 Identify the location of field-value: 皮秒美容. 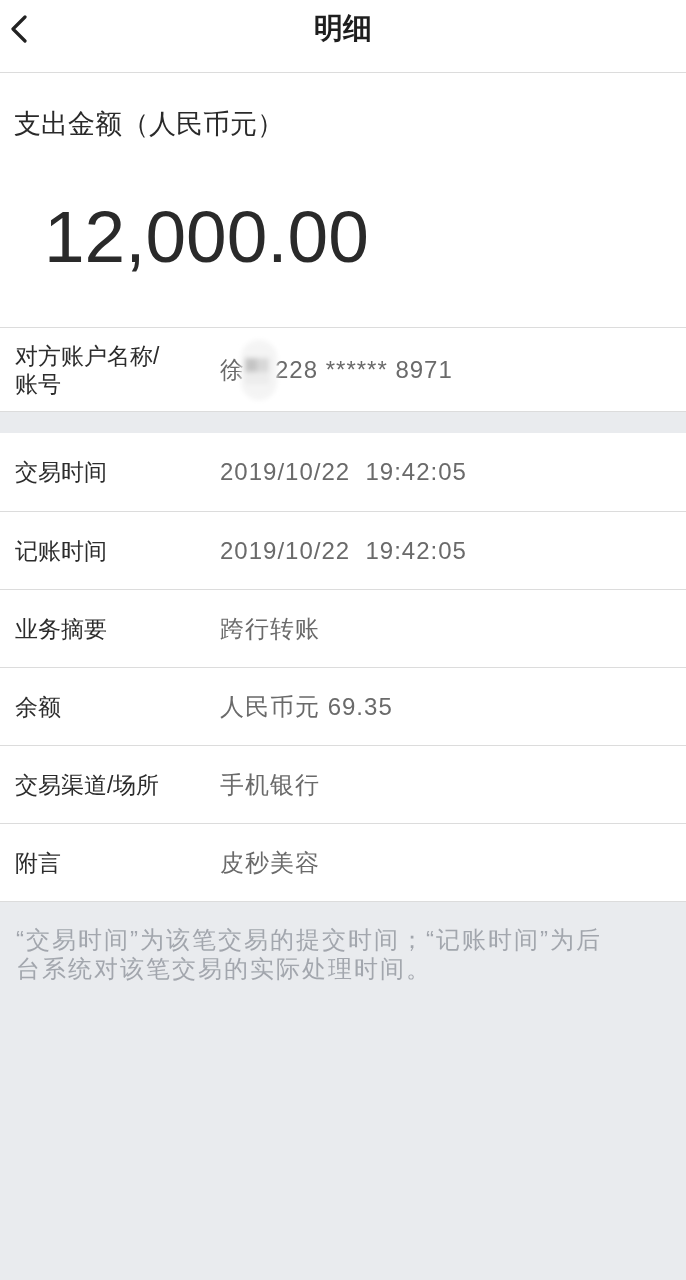
(270, 862).